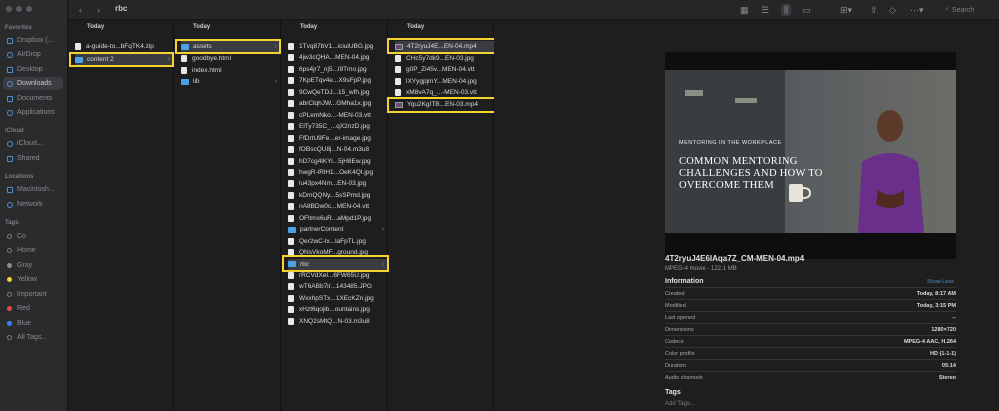 The height and width of the screenshot is (411, 999). What do you see at coordinates (124, 59) in the screenshot?
I see `list-item-content-2: content 2 ›` at bounding box center [124, 59].